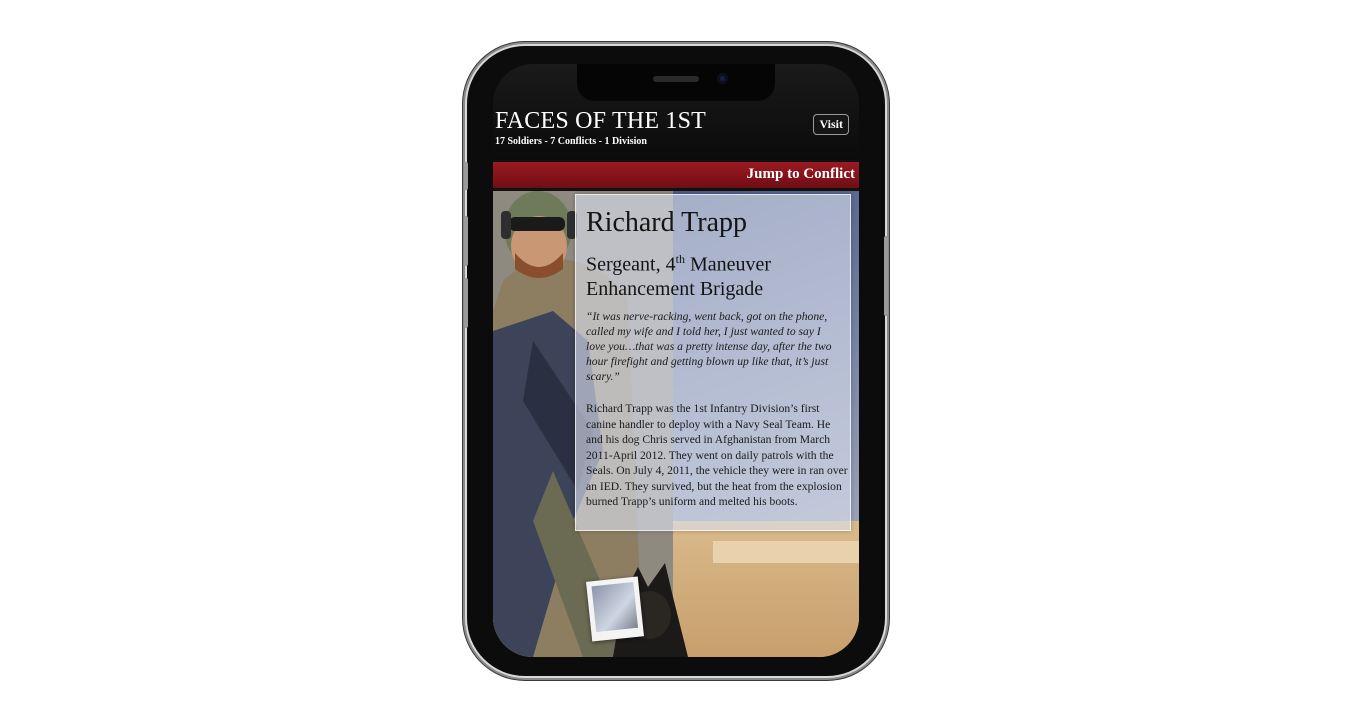  I want to click on side-button-volume-down, so click(466, 303).